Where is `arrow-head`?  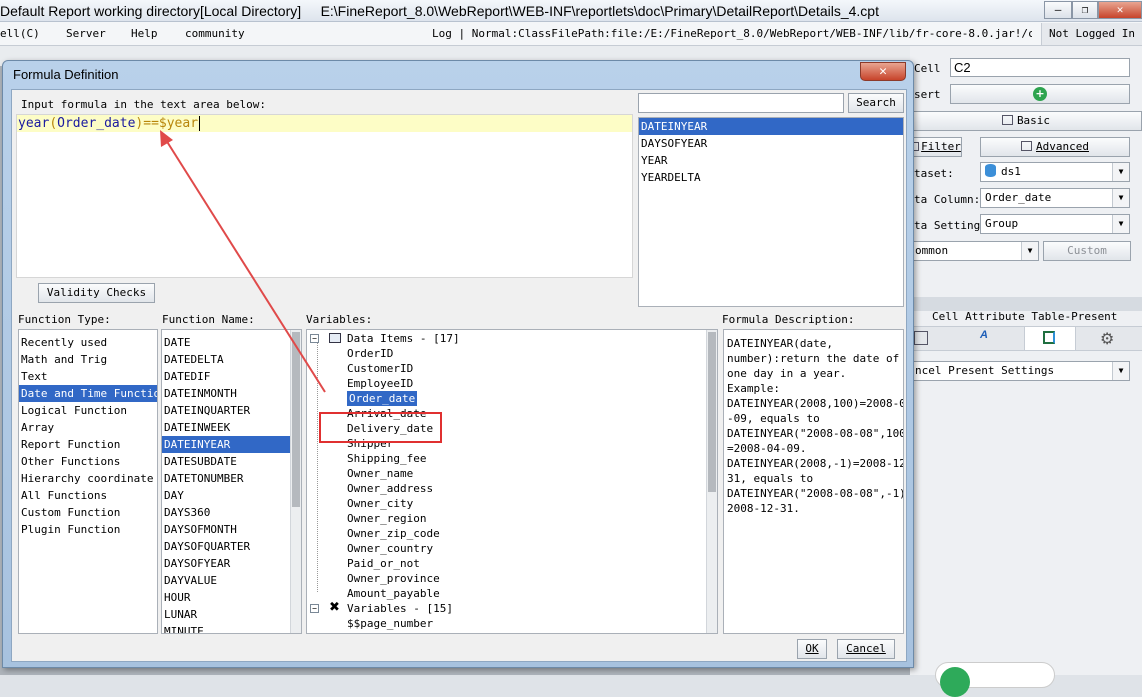 arrow-head is located at coordinates (166, 138).